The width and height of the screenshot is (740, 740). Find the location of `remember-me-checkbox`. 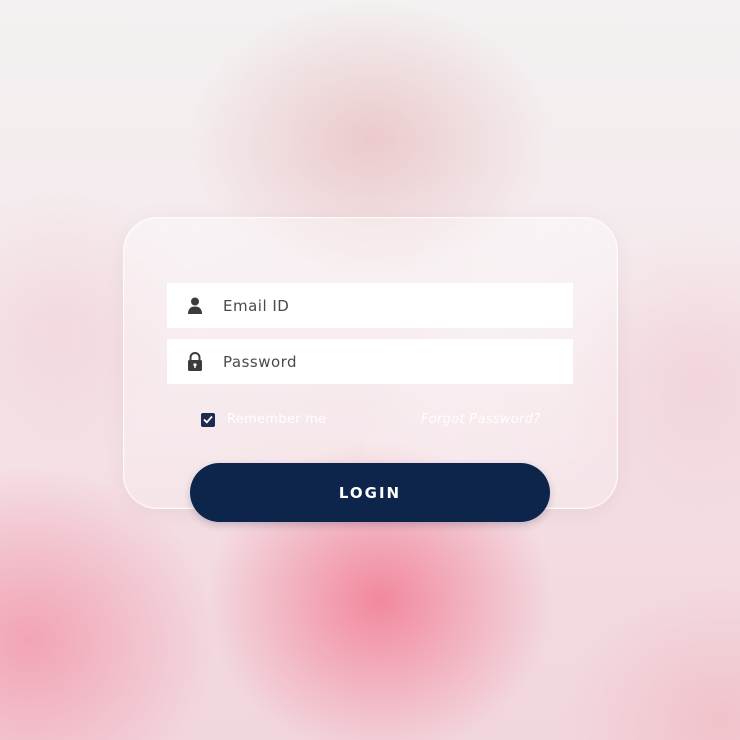

remember-me-checkbox is located at coordinates (208, 419).